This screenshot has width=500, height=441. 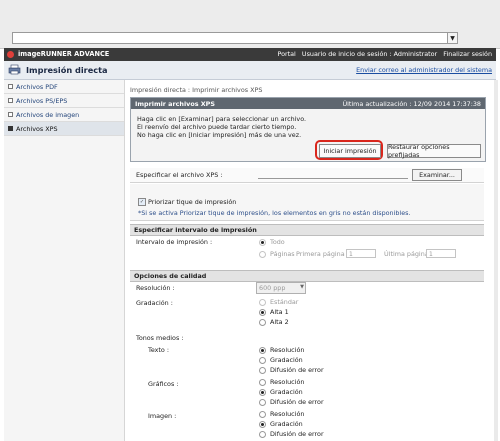 I want to click on start-print-button: Iniciar impresión, so click(x=350, y=151).